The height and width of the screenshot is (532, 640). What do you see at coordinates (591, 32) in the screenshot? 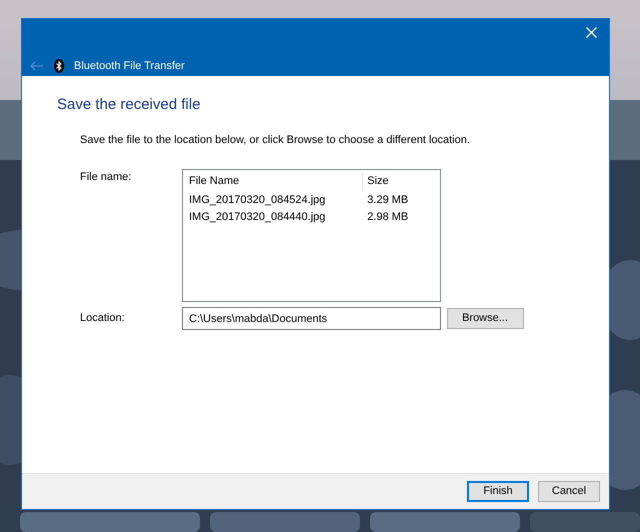
I see `close-icon` at bounding box center [591, 32].